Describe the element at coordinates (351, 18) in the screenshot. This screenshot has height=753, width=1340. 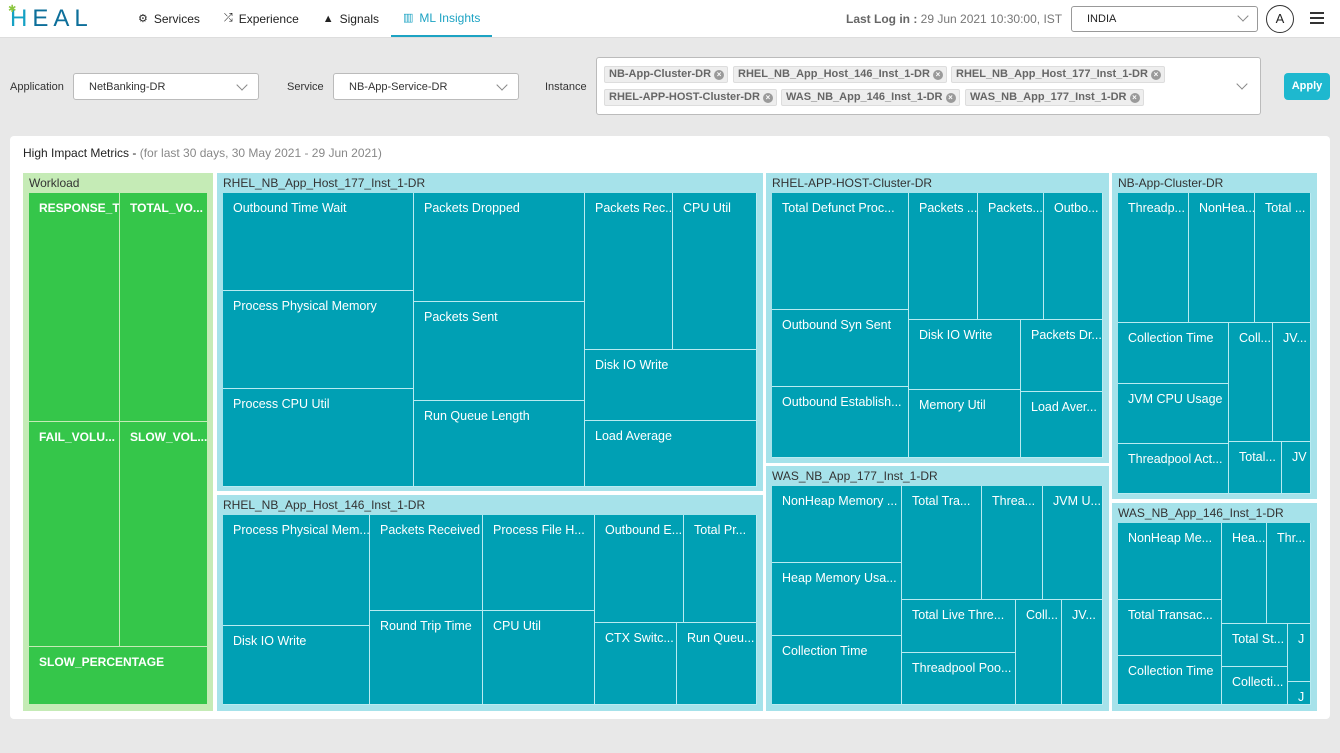
I see `nav-signals: ▲ Signals` at that location.